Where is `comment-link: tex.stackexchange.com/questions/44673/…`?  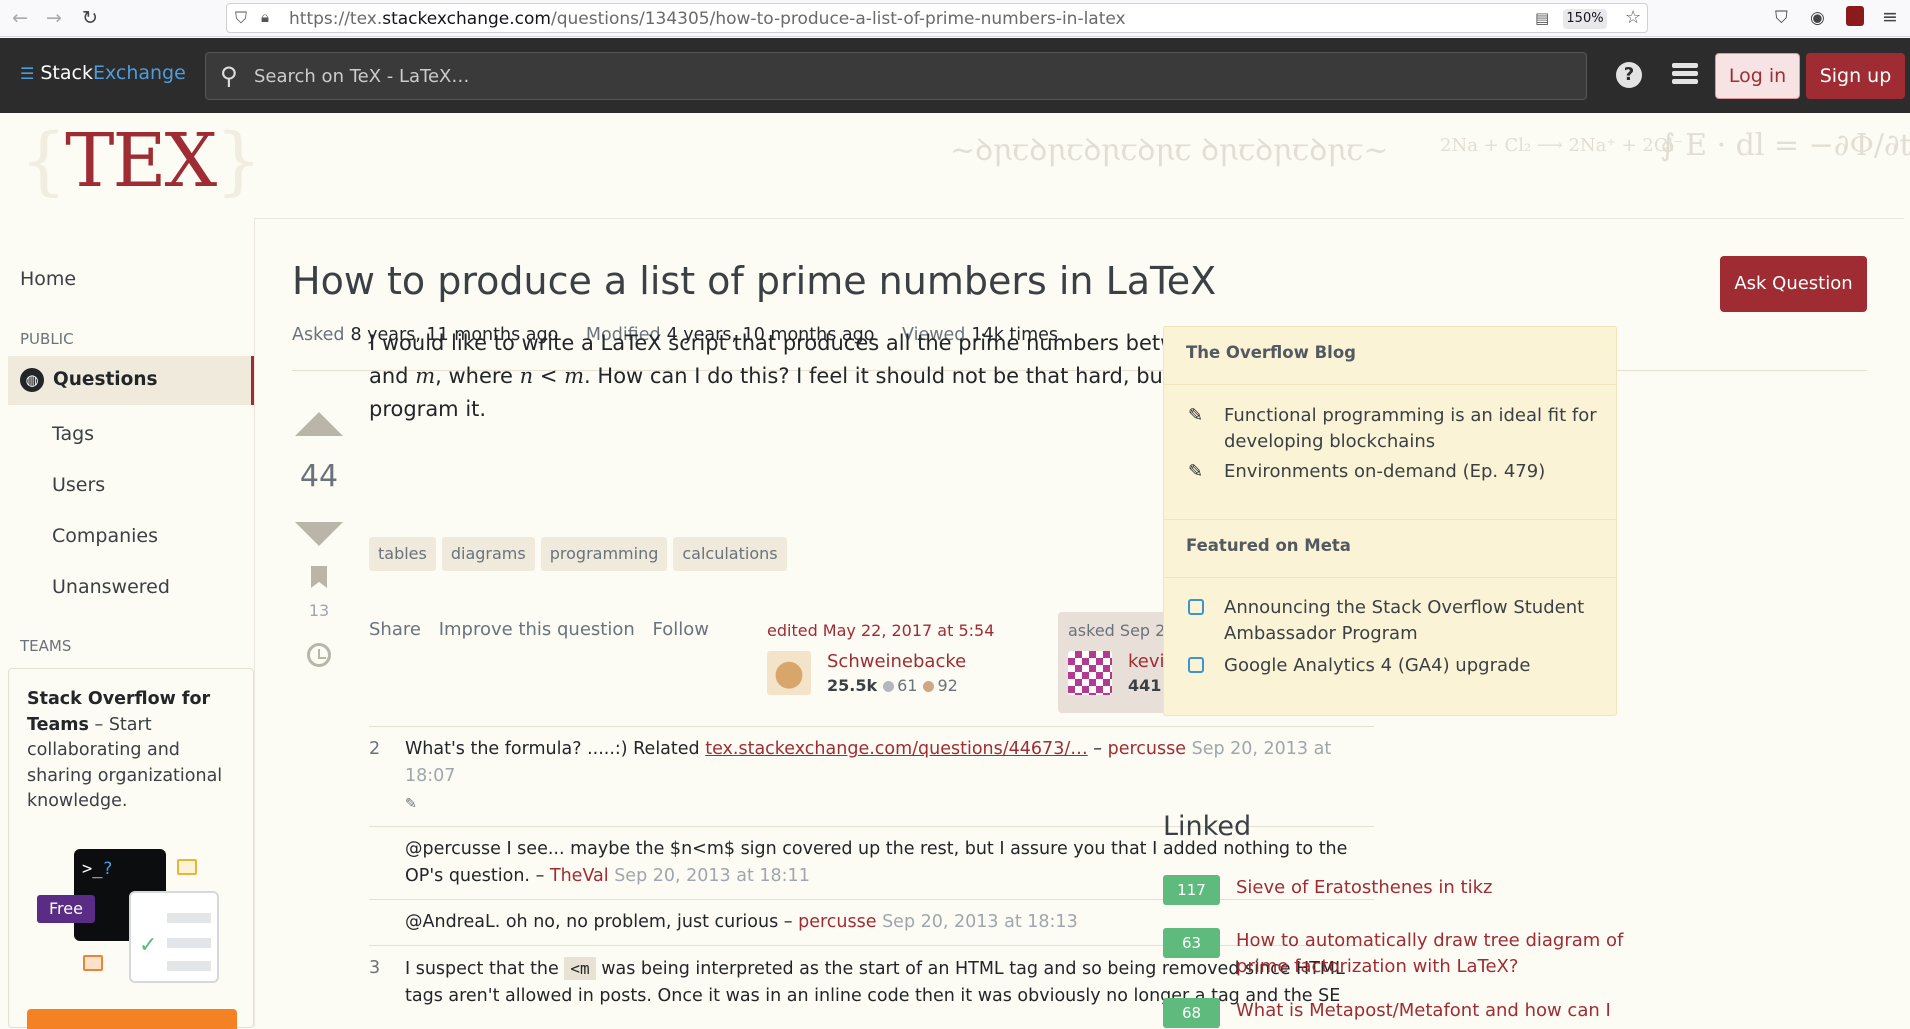
comment-link: tex.stackexchange.com/questions/44673/… is located at coordinates (896, 749).